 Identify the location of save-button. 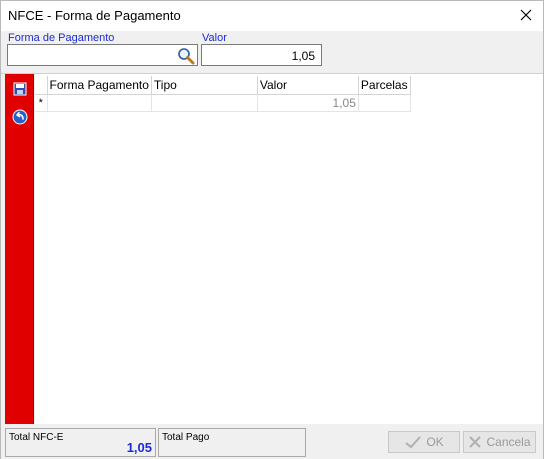
(20, 89).